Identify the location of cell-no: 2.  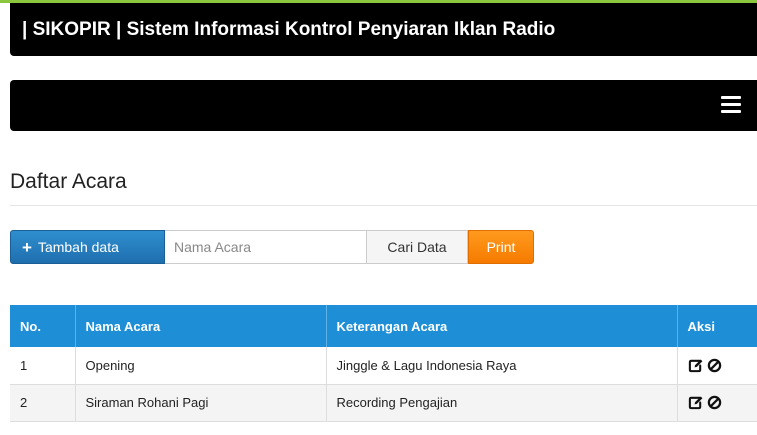
(43, 403).